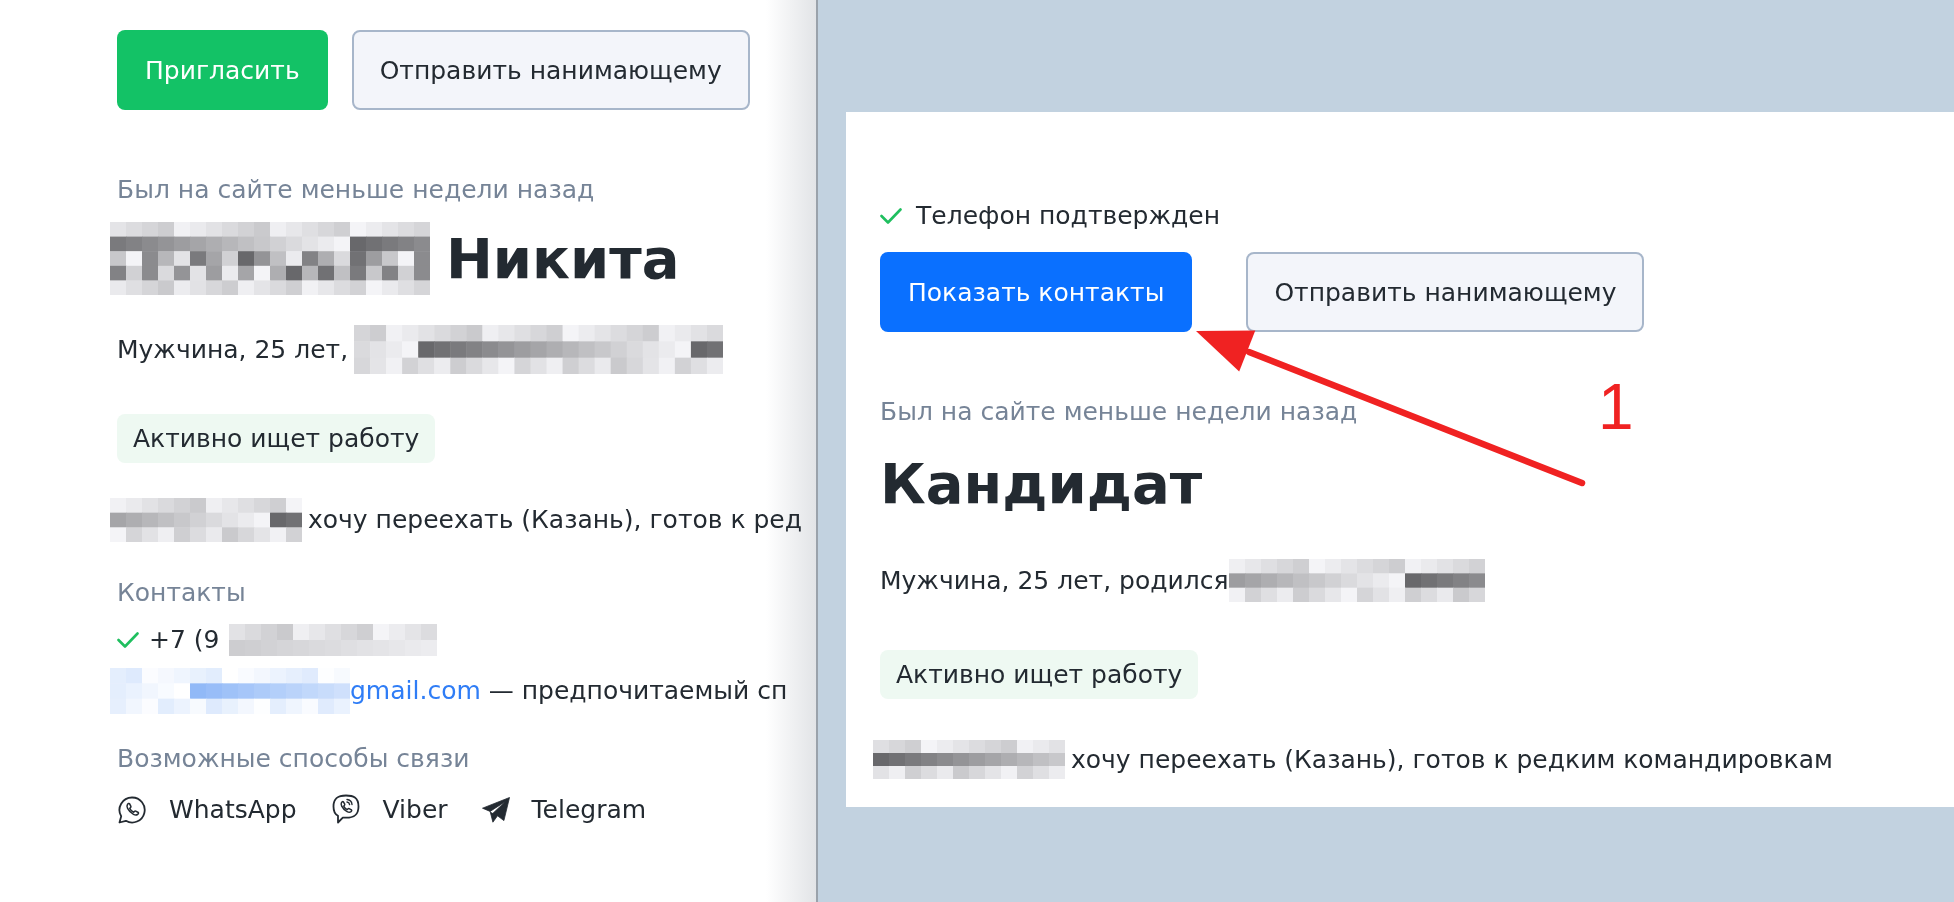  I want to click on primary-button: Пригласить, so click(222, 70).